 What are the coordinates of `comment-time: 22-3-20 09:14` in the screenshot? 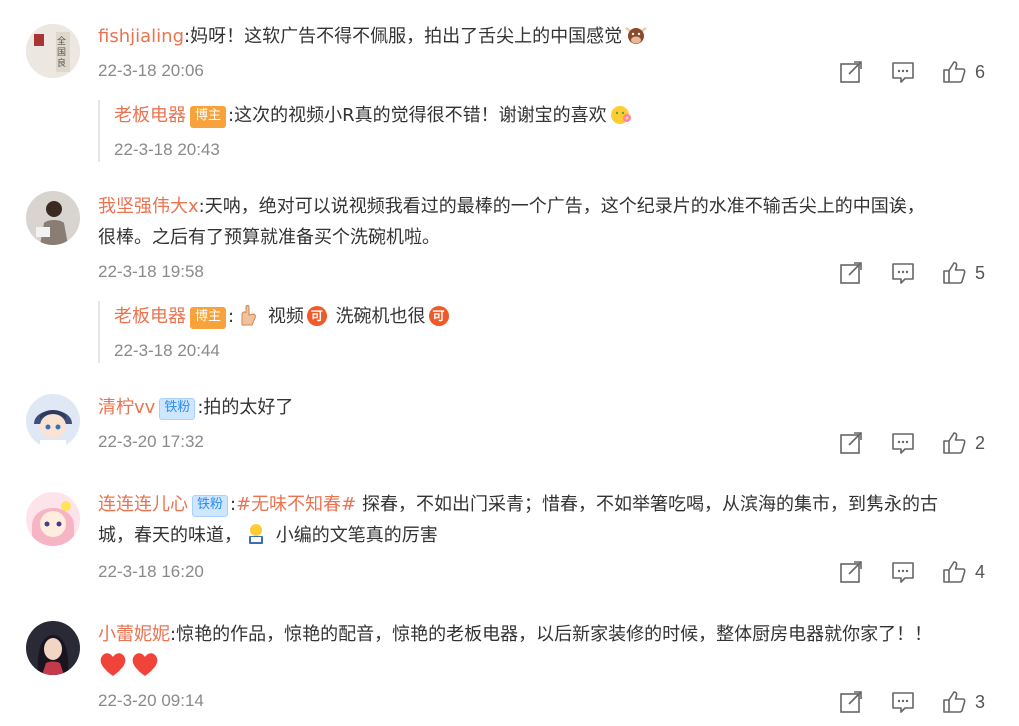 It's located at (151, 700).